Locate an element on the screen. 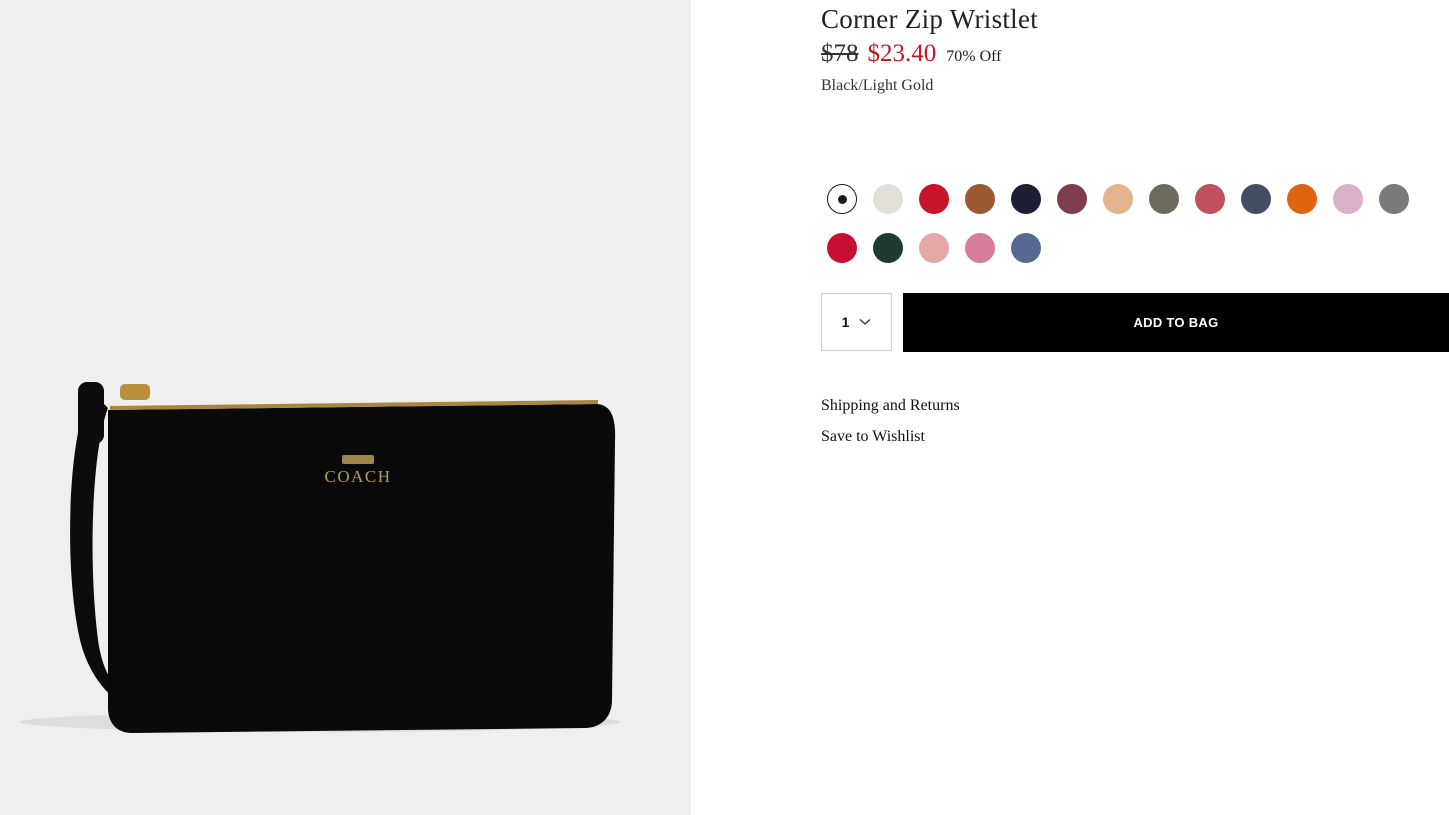 The image size is (1449, 815). selected-color-name: Black/Light Gold is located at coordinates (877, 85).